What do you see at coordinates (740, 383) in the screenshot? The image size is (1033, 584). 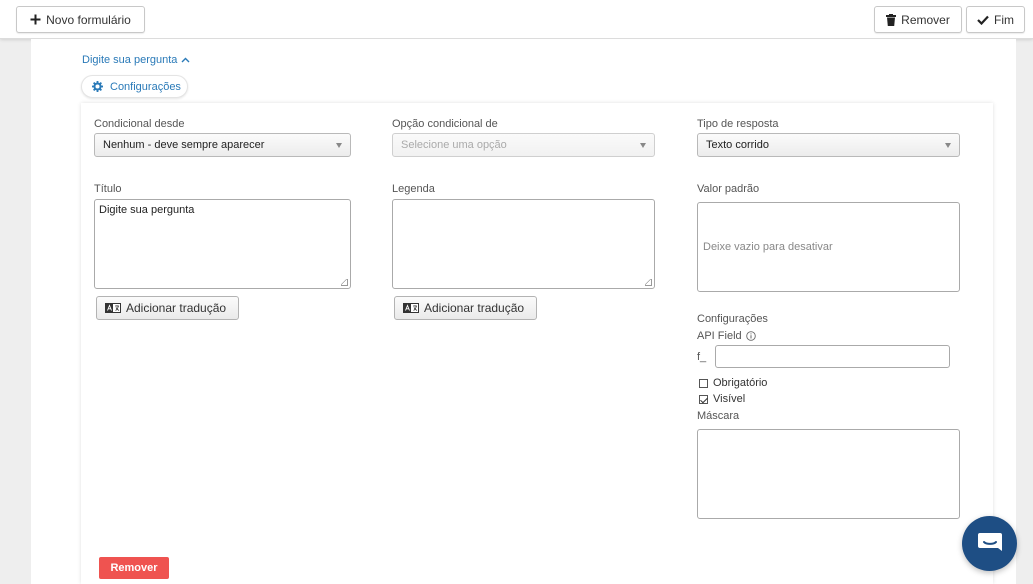 I see `required-checkbox-label: Obrigatório` at bounding box center [740, 383].